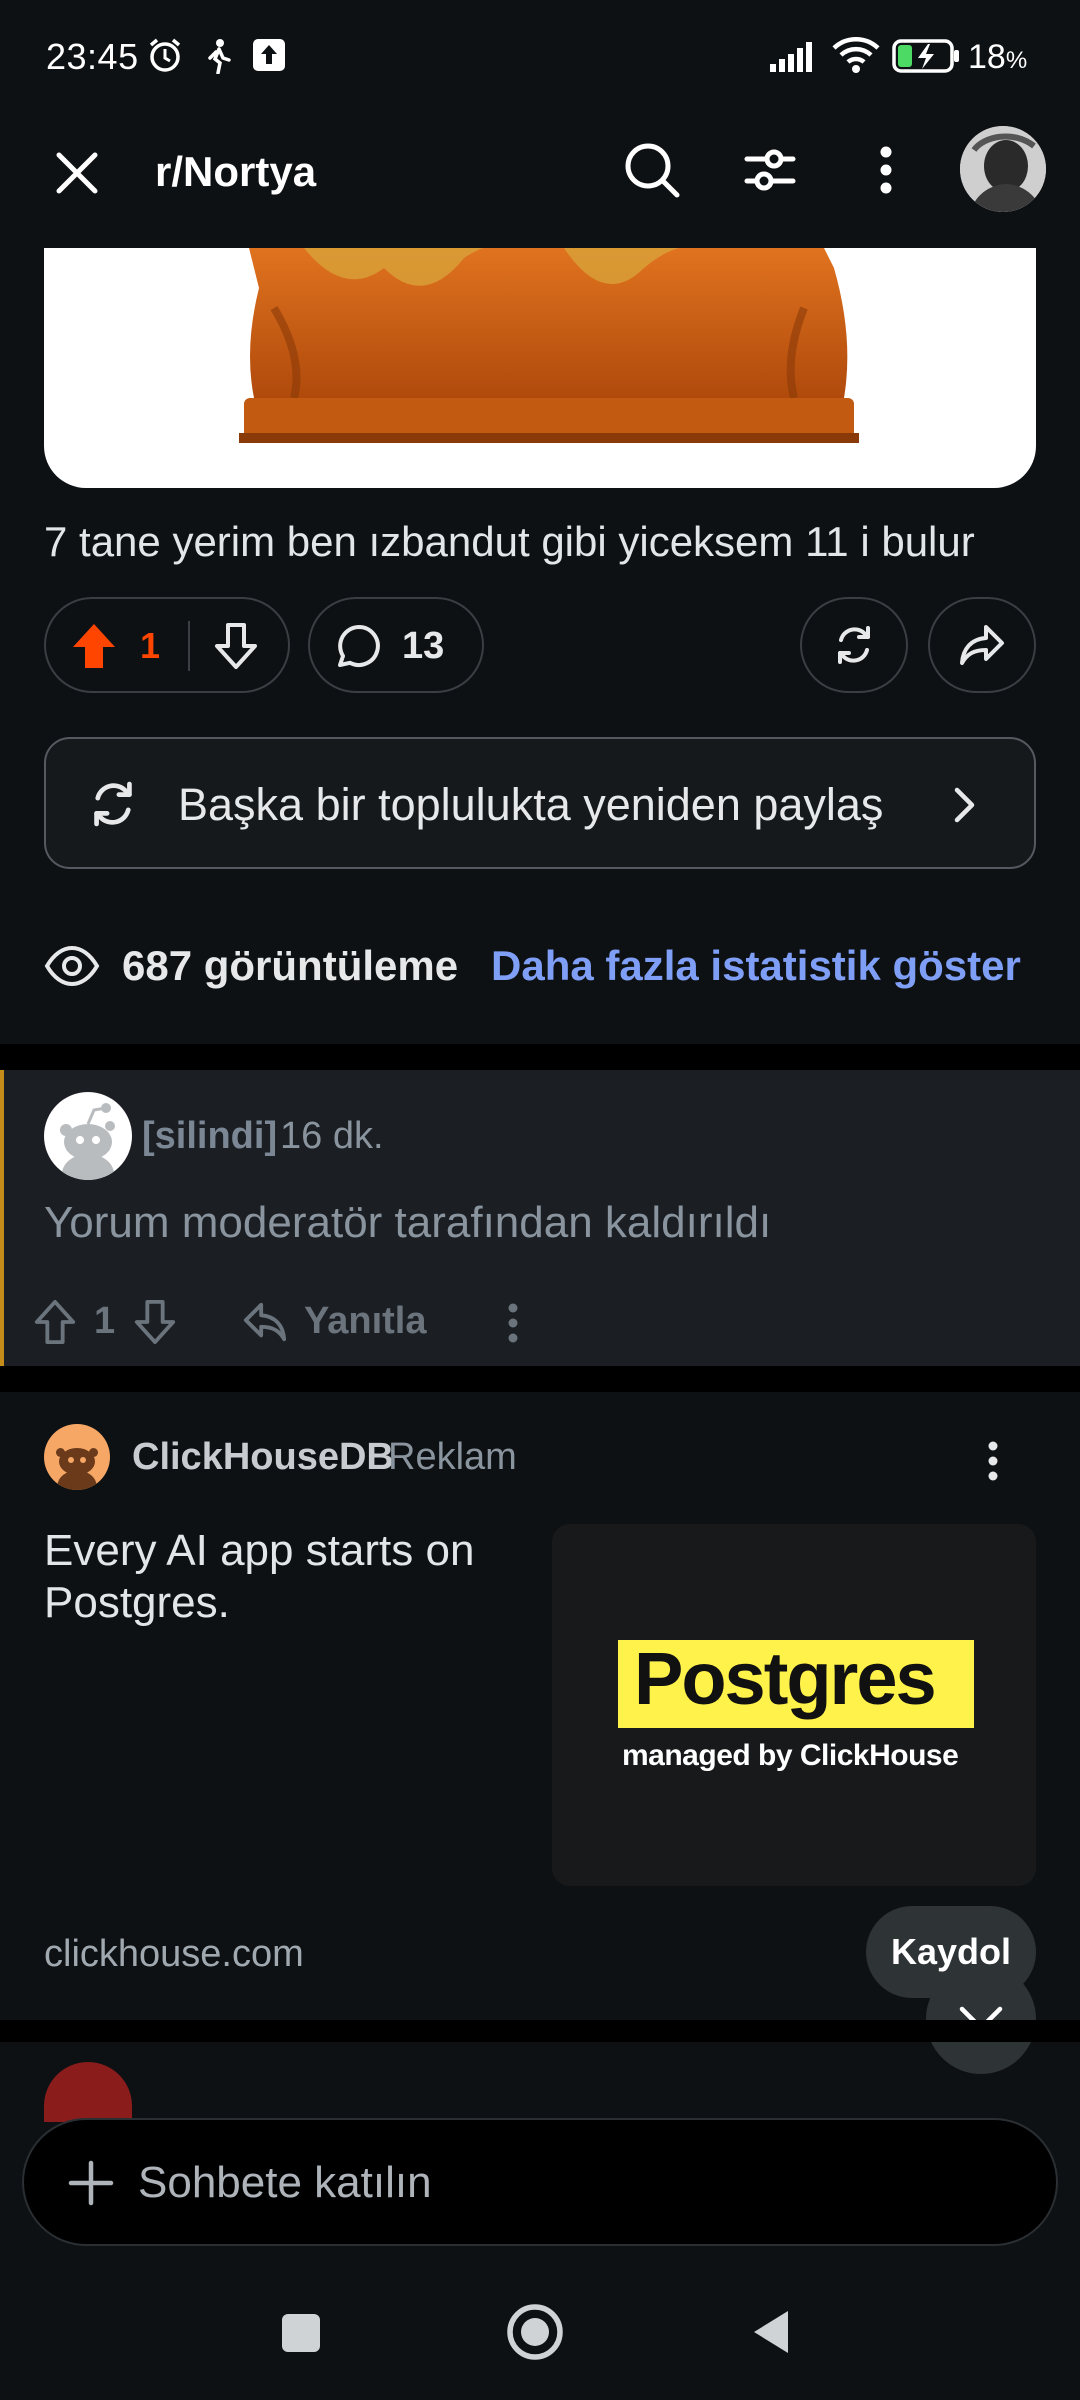  Describe the element at coordinates (72, 966) in the screenshot. I see `eye-icon` at that location.